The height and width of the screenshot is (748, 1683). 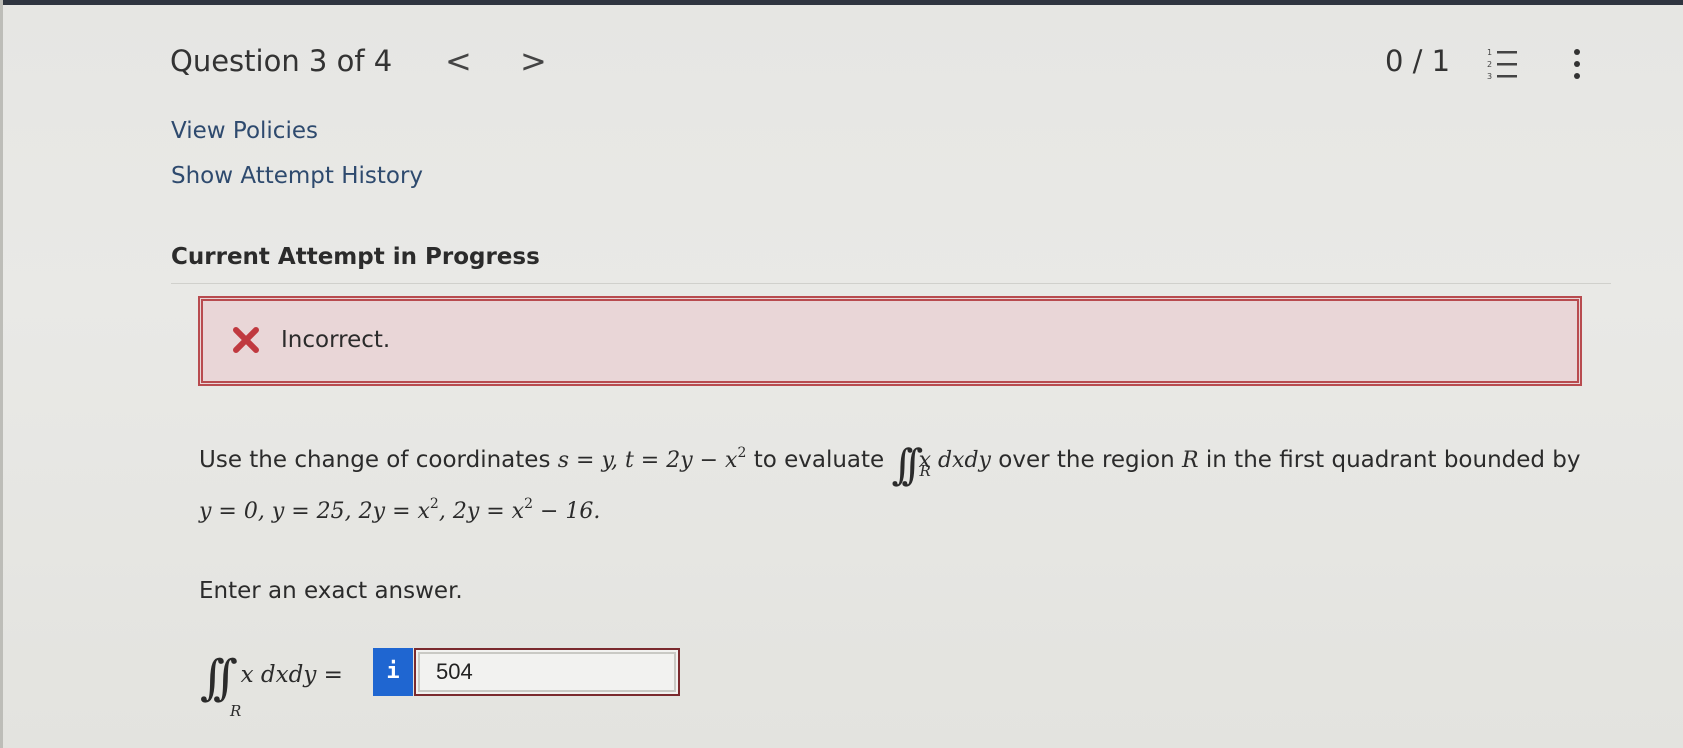 I want to click on attempt-title: Current Attempt in Progress, so click(x=355, y=257).